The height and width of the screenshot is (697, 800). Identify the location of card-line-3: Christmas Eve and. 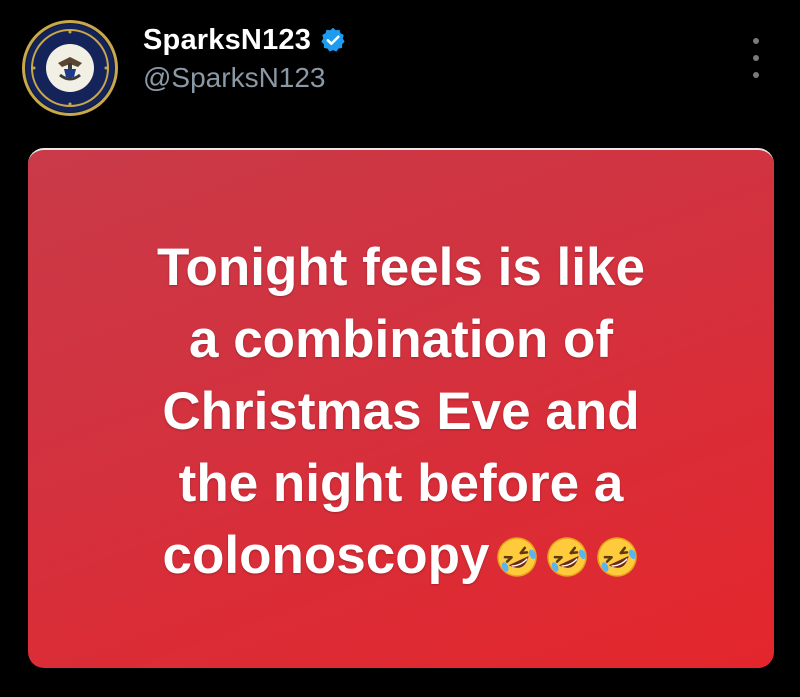
(401, 411).